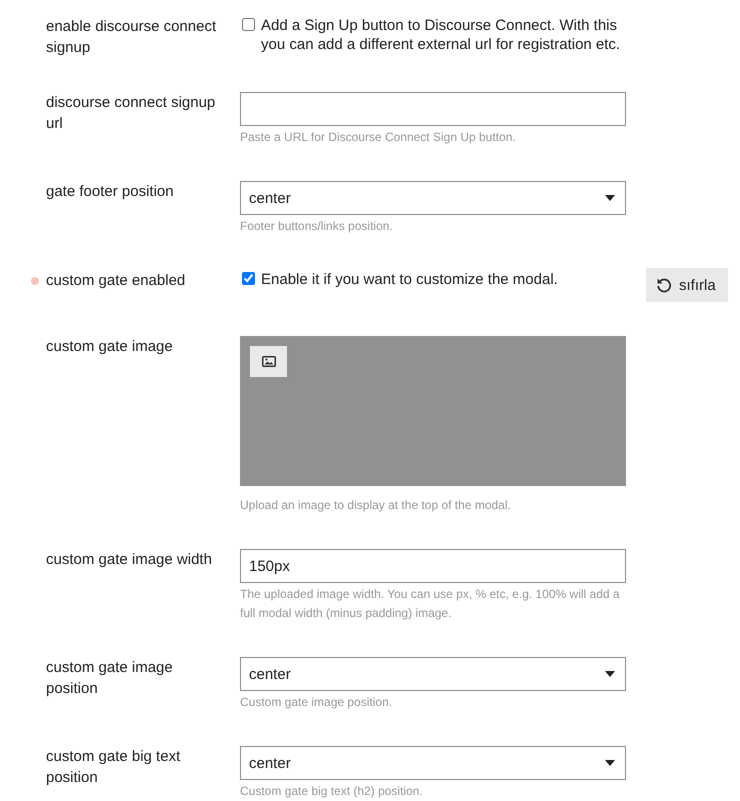  I want to click on setting-label: custom gate image position, so click(110, 678).